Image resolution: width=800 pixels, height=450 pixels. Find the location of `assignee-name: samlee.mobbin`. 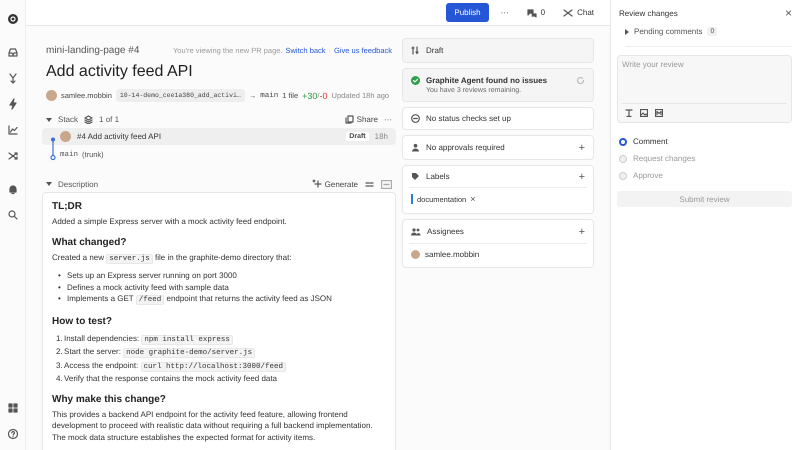

assignee-name: samlee.mobbin is located at coordinates (452, 254).